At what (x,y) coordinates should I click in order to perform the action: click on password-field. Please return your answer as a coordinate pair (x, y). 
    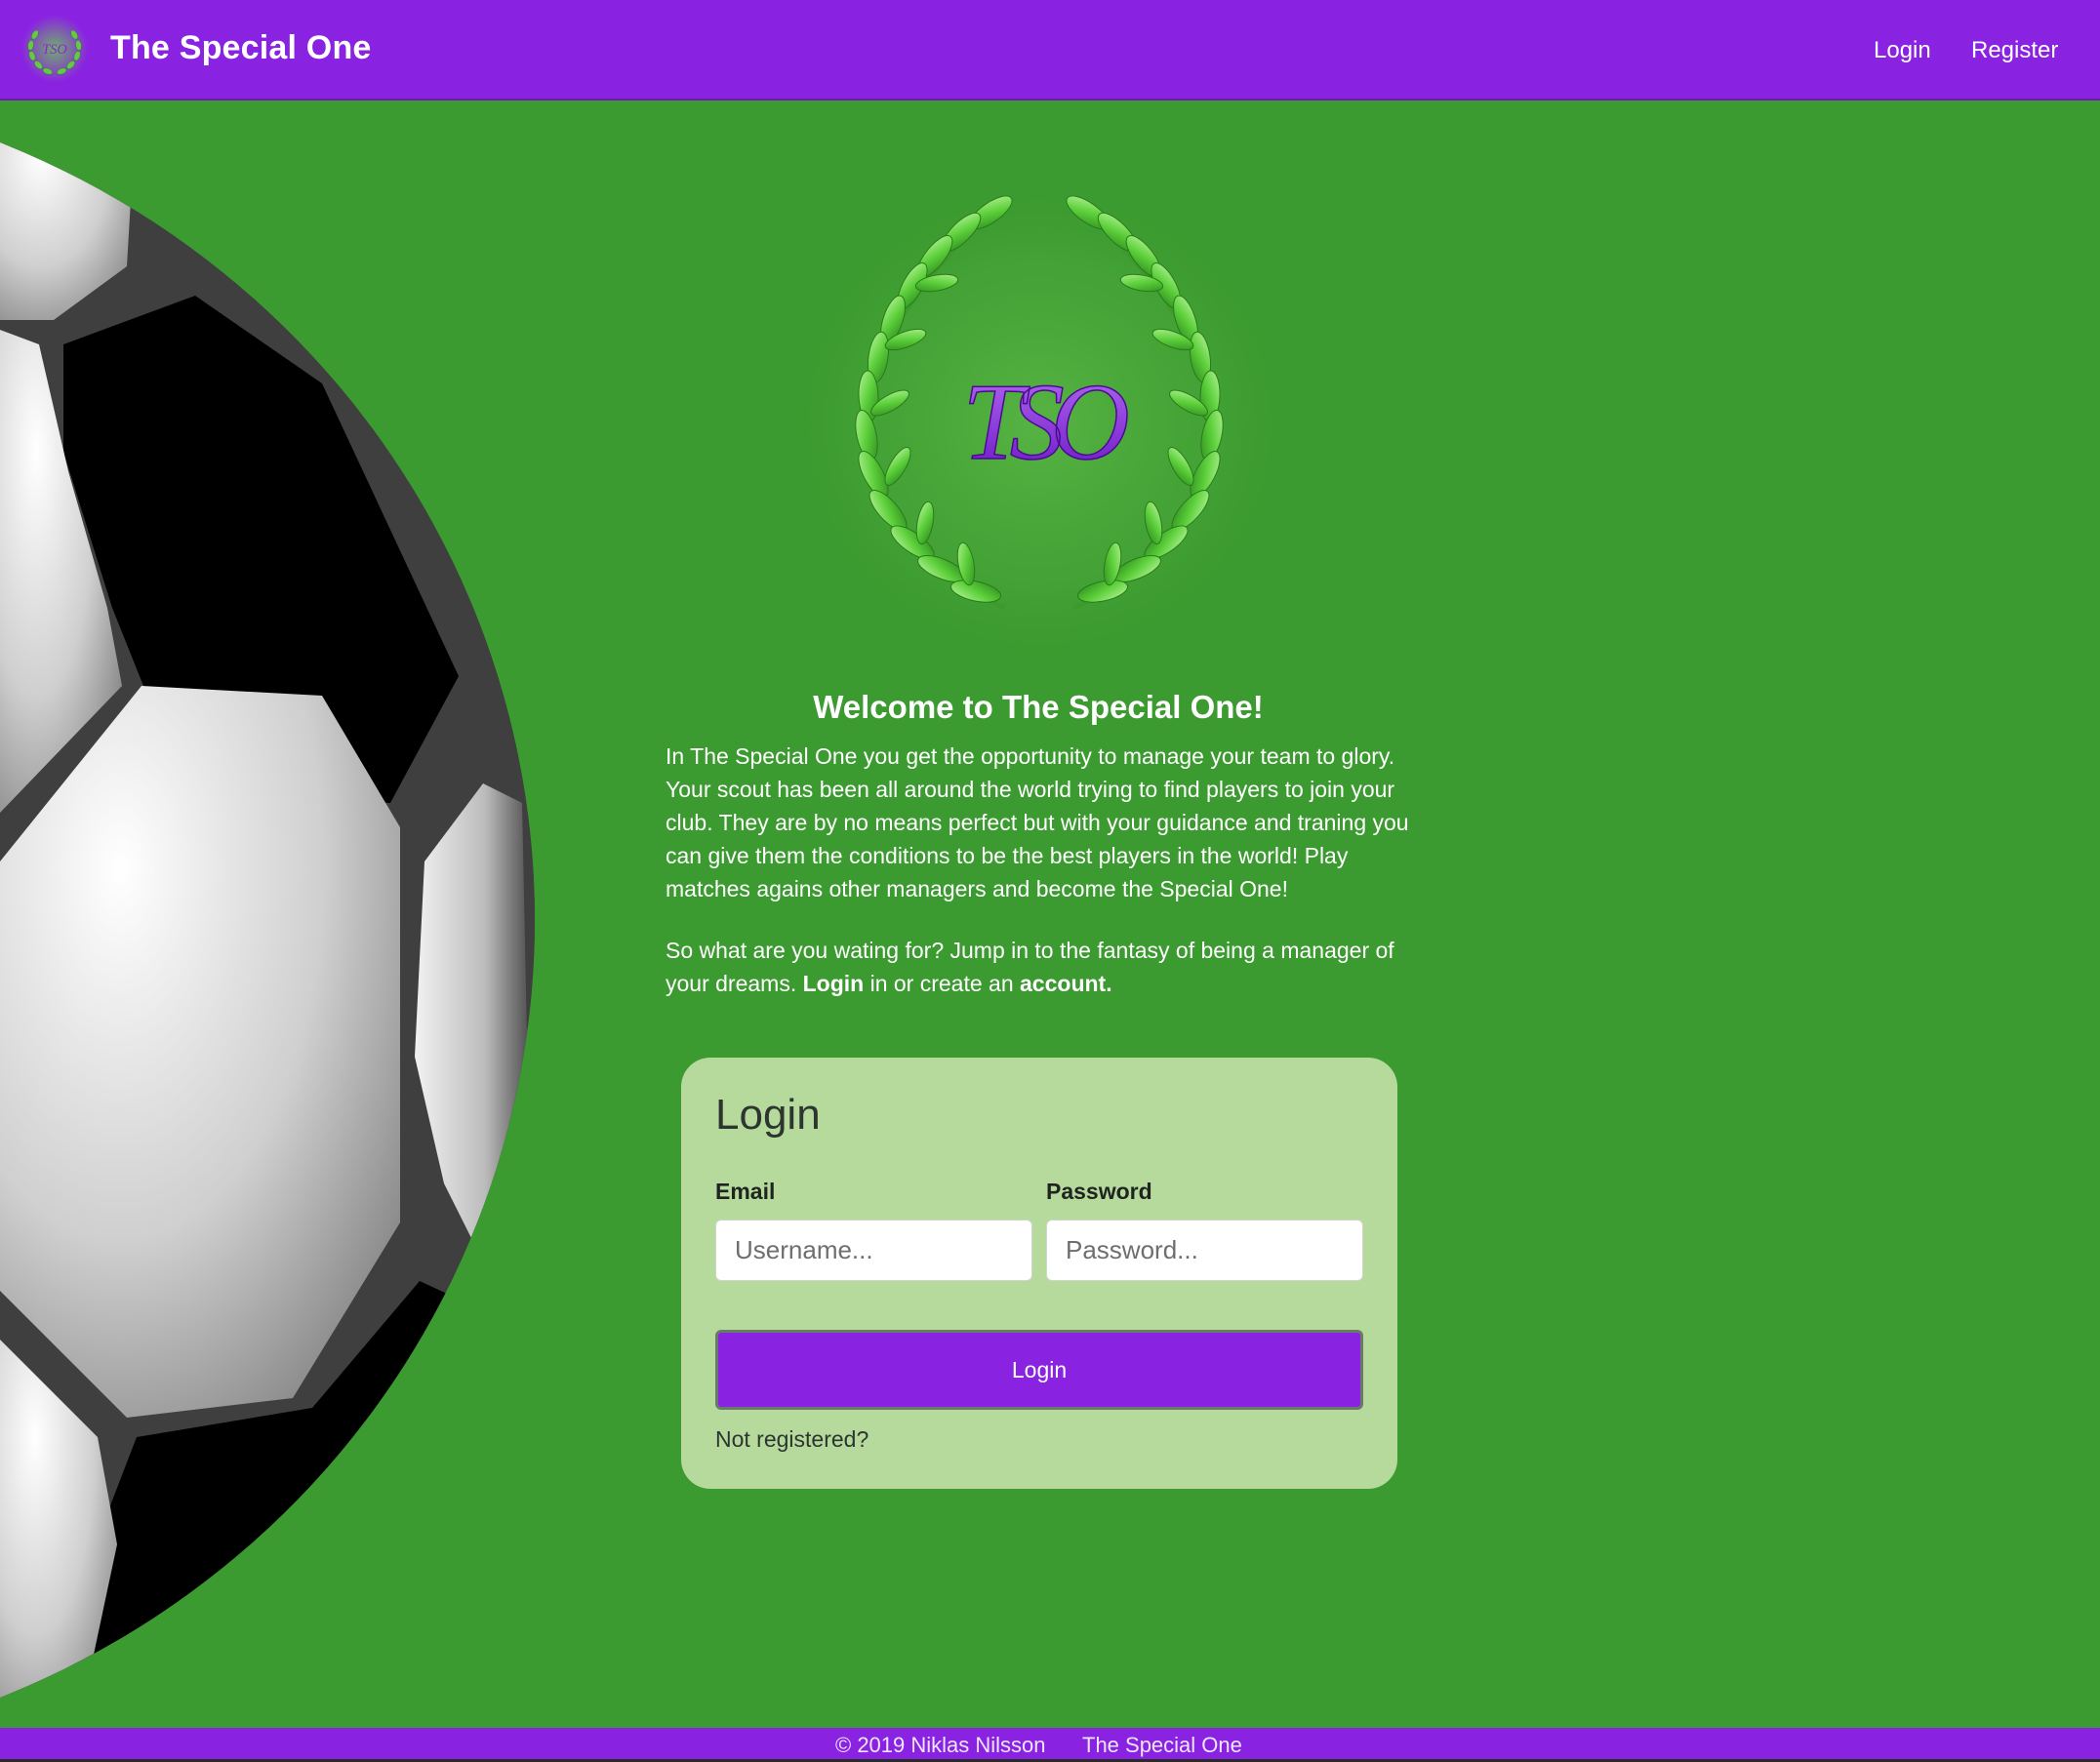
    Looking at the image, I should click on (1204, 1250).